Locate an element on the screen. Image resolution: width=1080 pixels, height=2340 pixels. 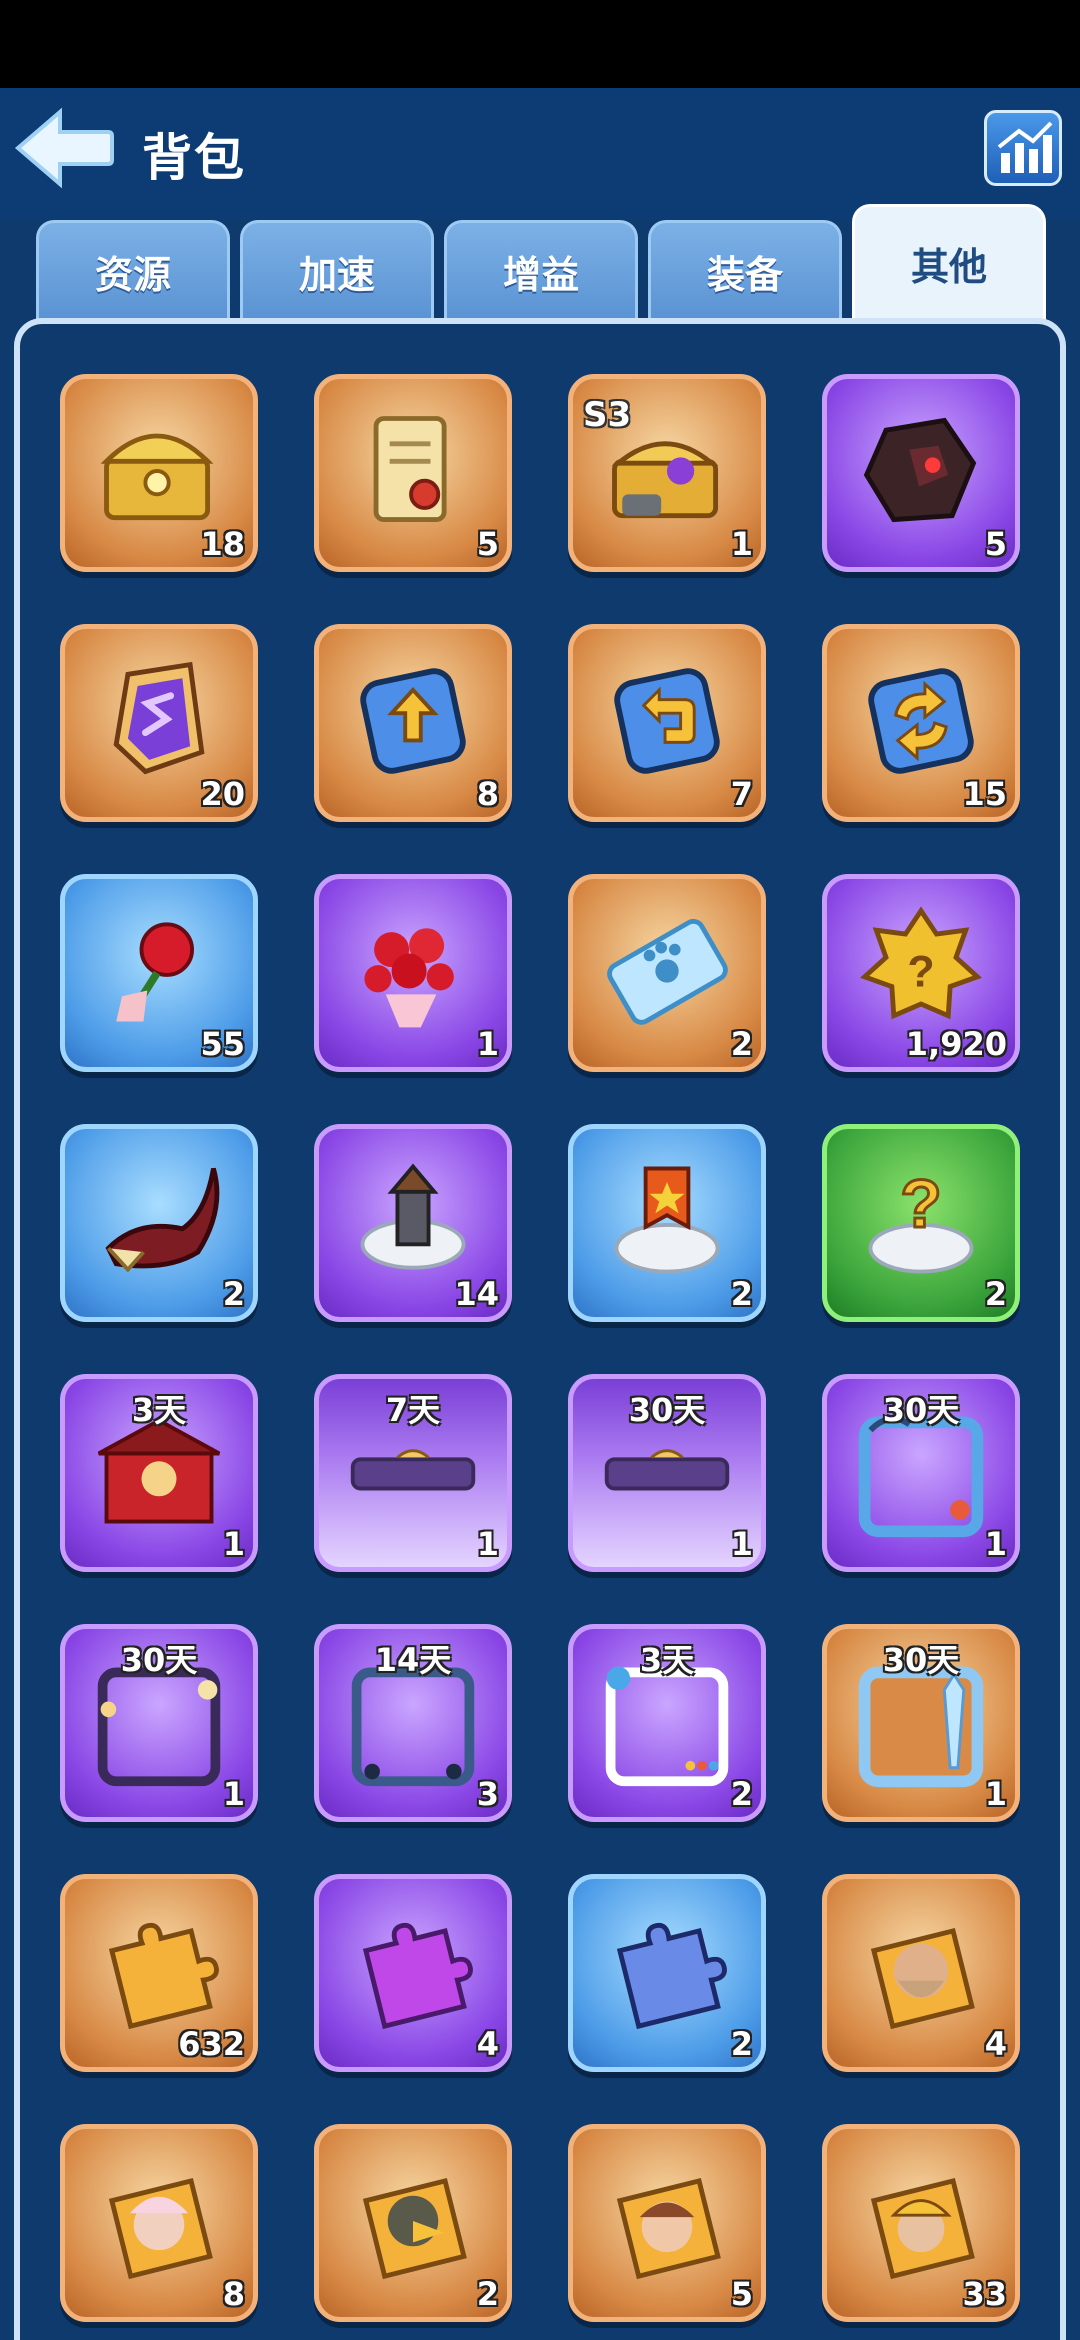
return-arrow-card-icon is located at coordinates (667, 721).